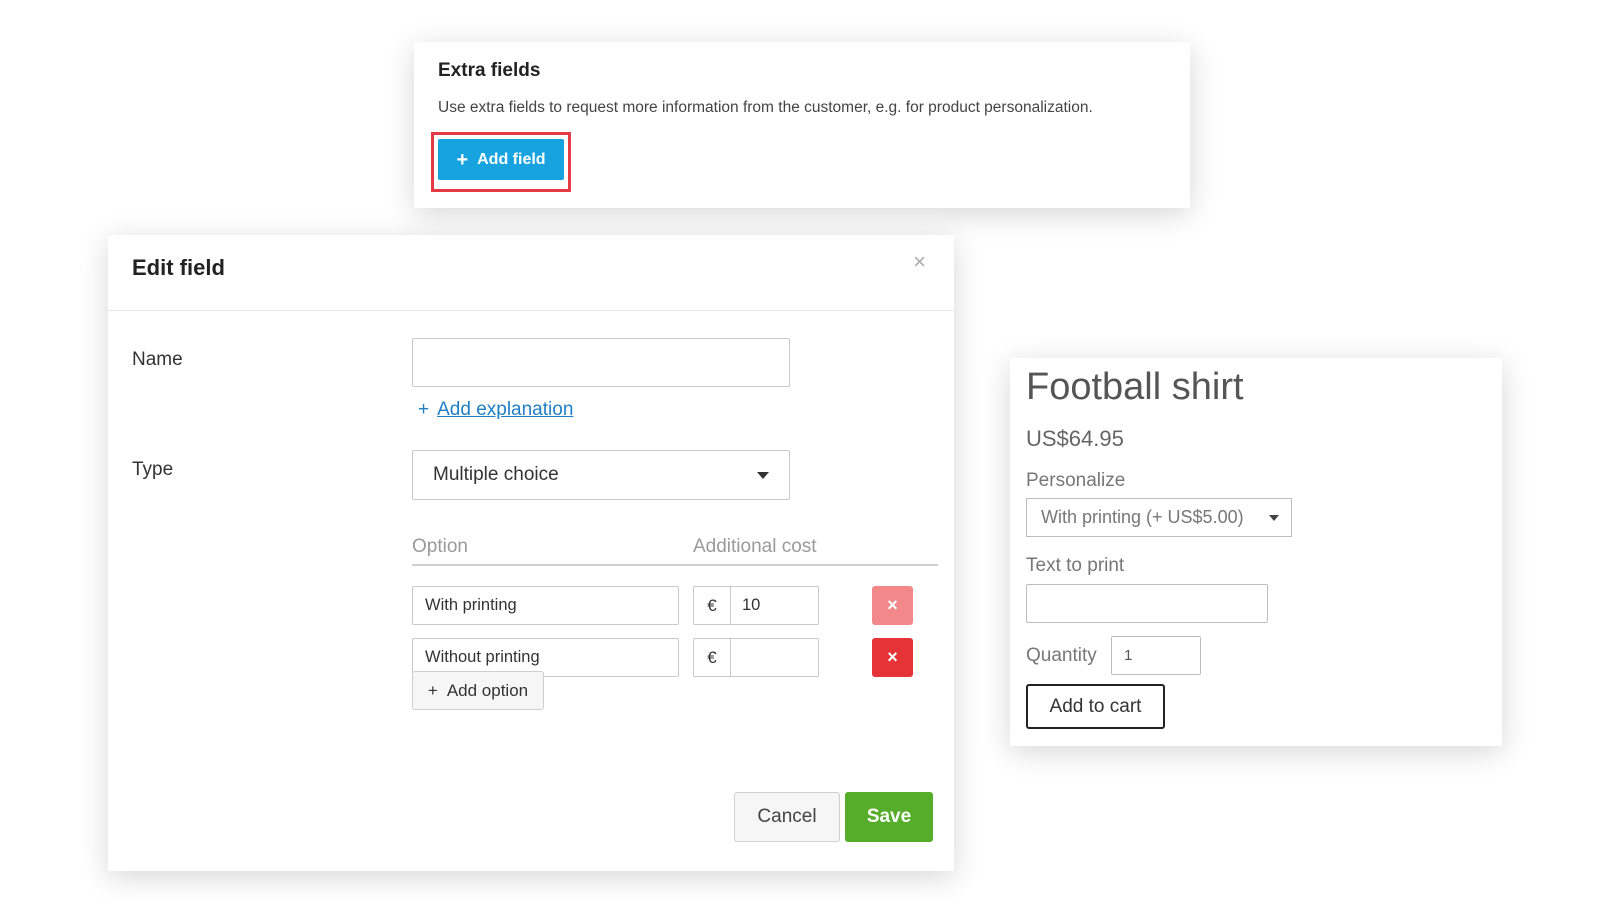 The image size is (1600, 900). I want to click on add-field-button: + Add field, so click(501, 159).